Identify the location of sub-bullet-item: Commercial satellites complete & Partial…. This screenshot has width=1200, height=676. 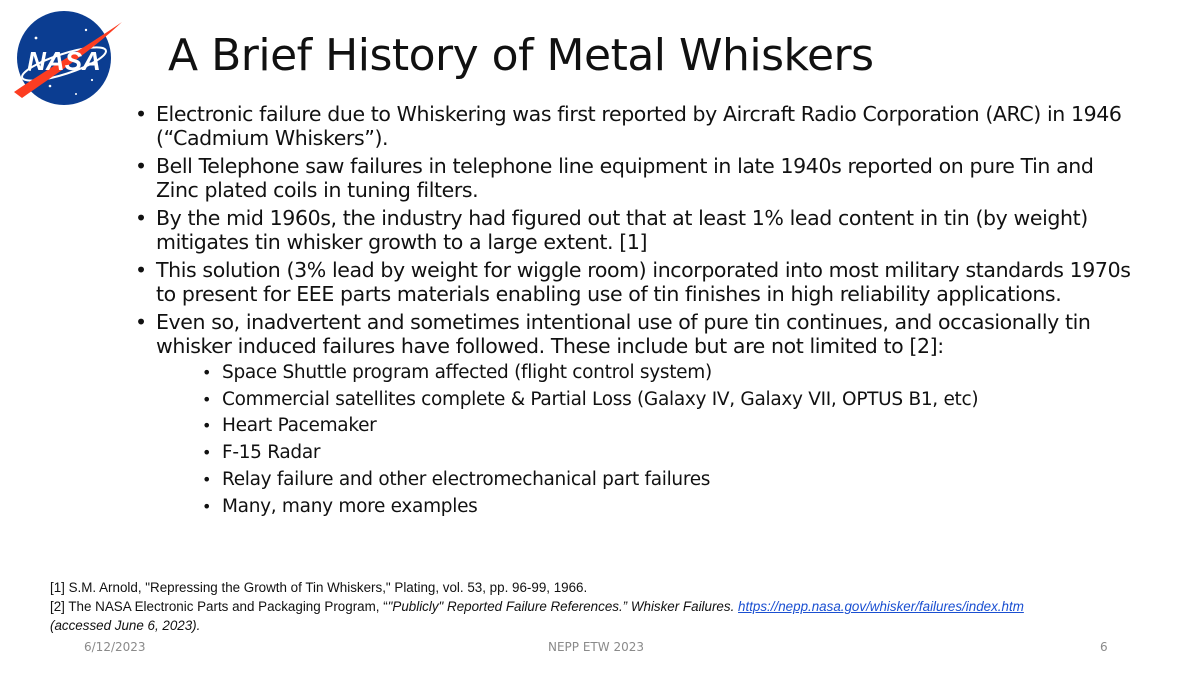
(668, 400).